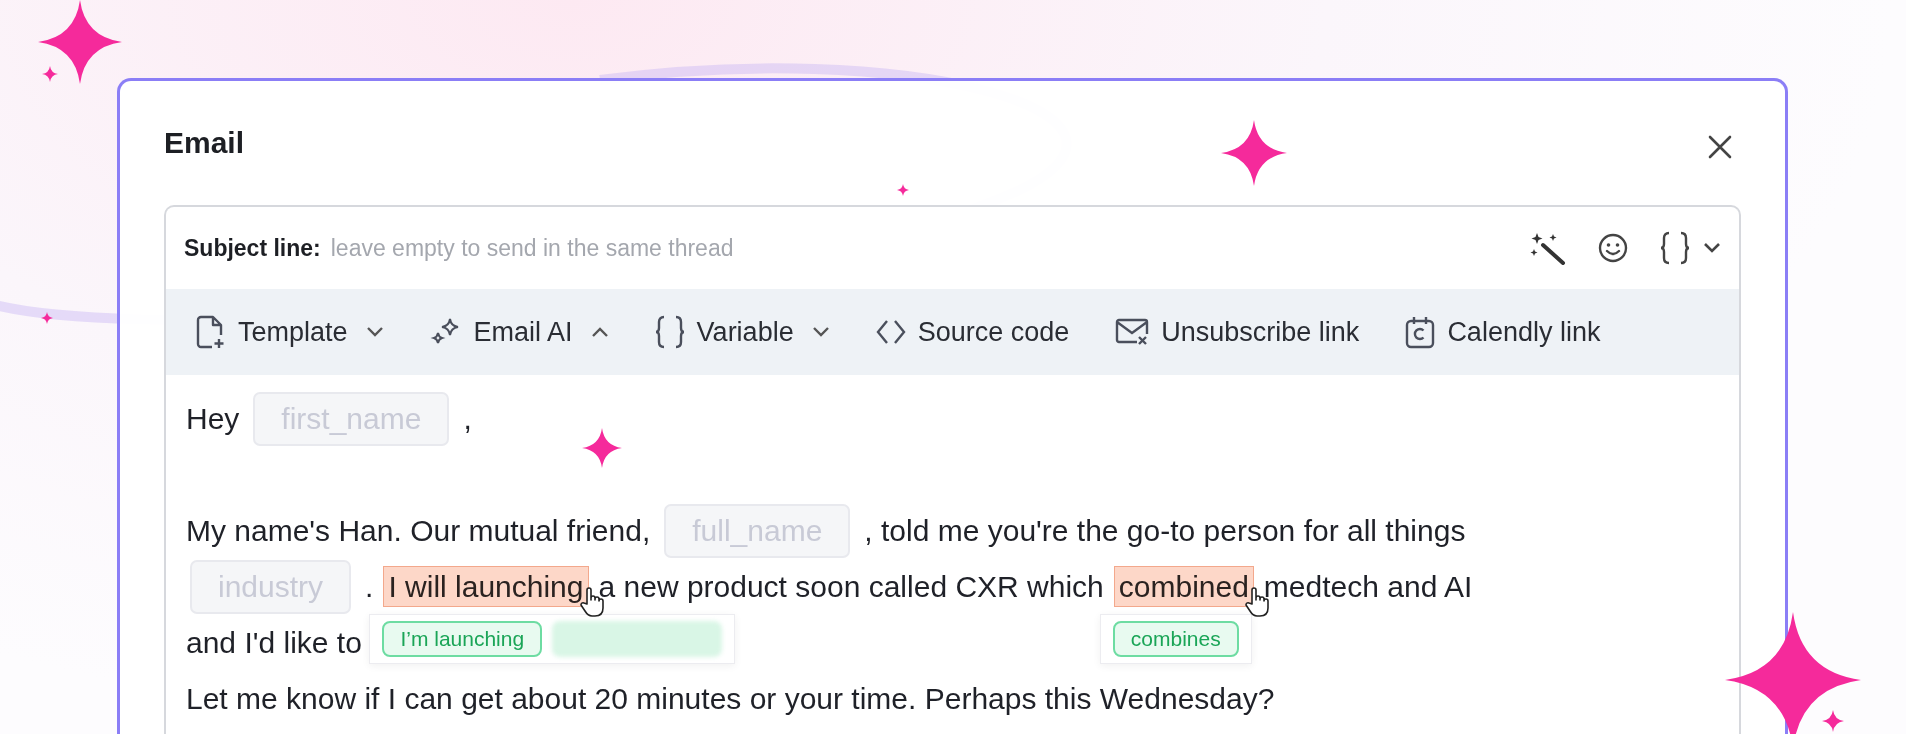 This screenshot has height=734, width=1906. I want to click on code-icon, so click(890, 332).